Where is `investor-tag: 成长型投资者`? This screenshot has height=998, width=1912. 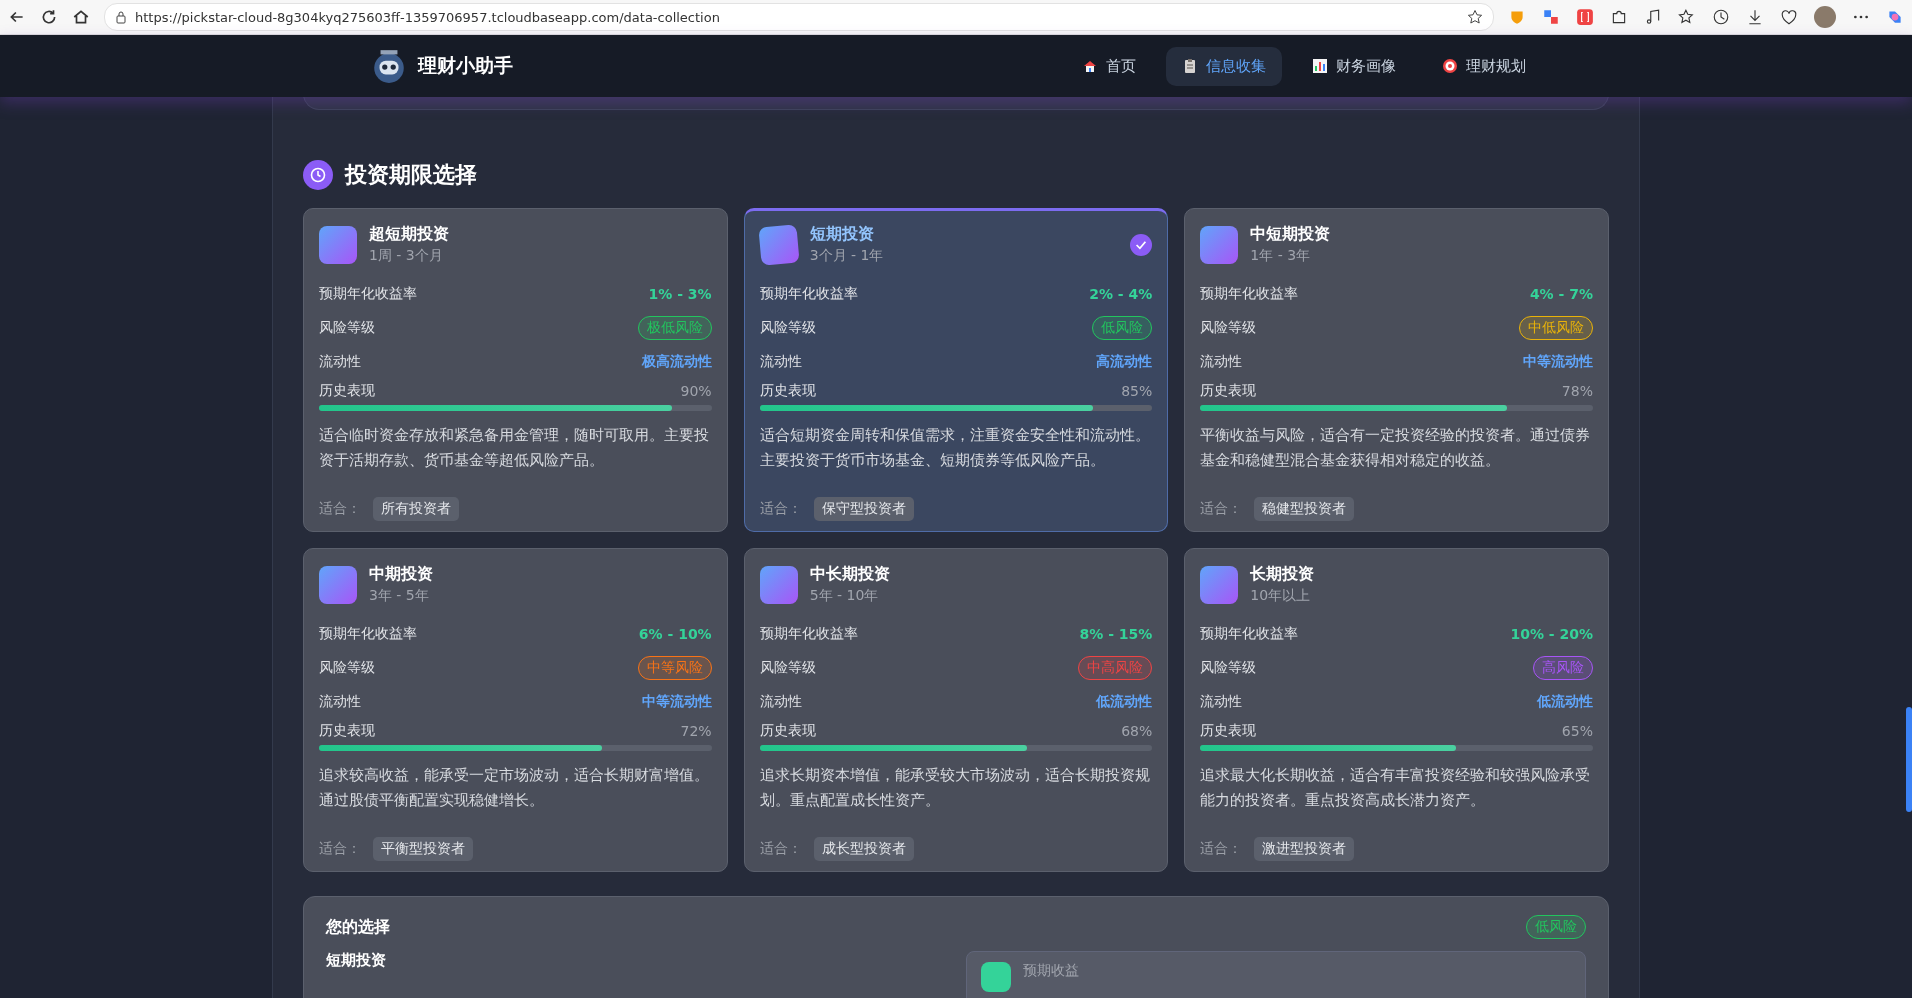
investor-tag: 成长型投资者 is located at coordinates (863, 849).